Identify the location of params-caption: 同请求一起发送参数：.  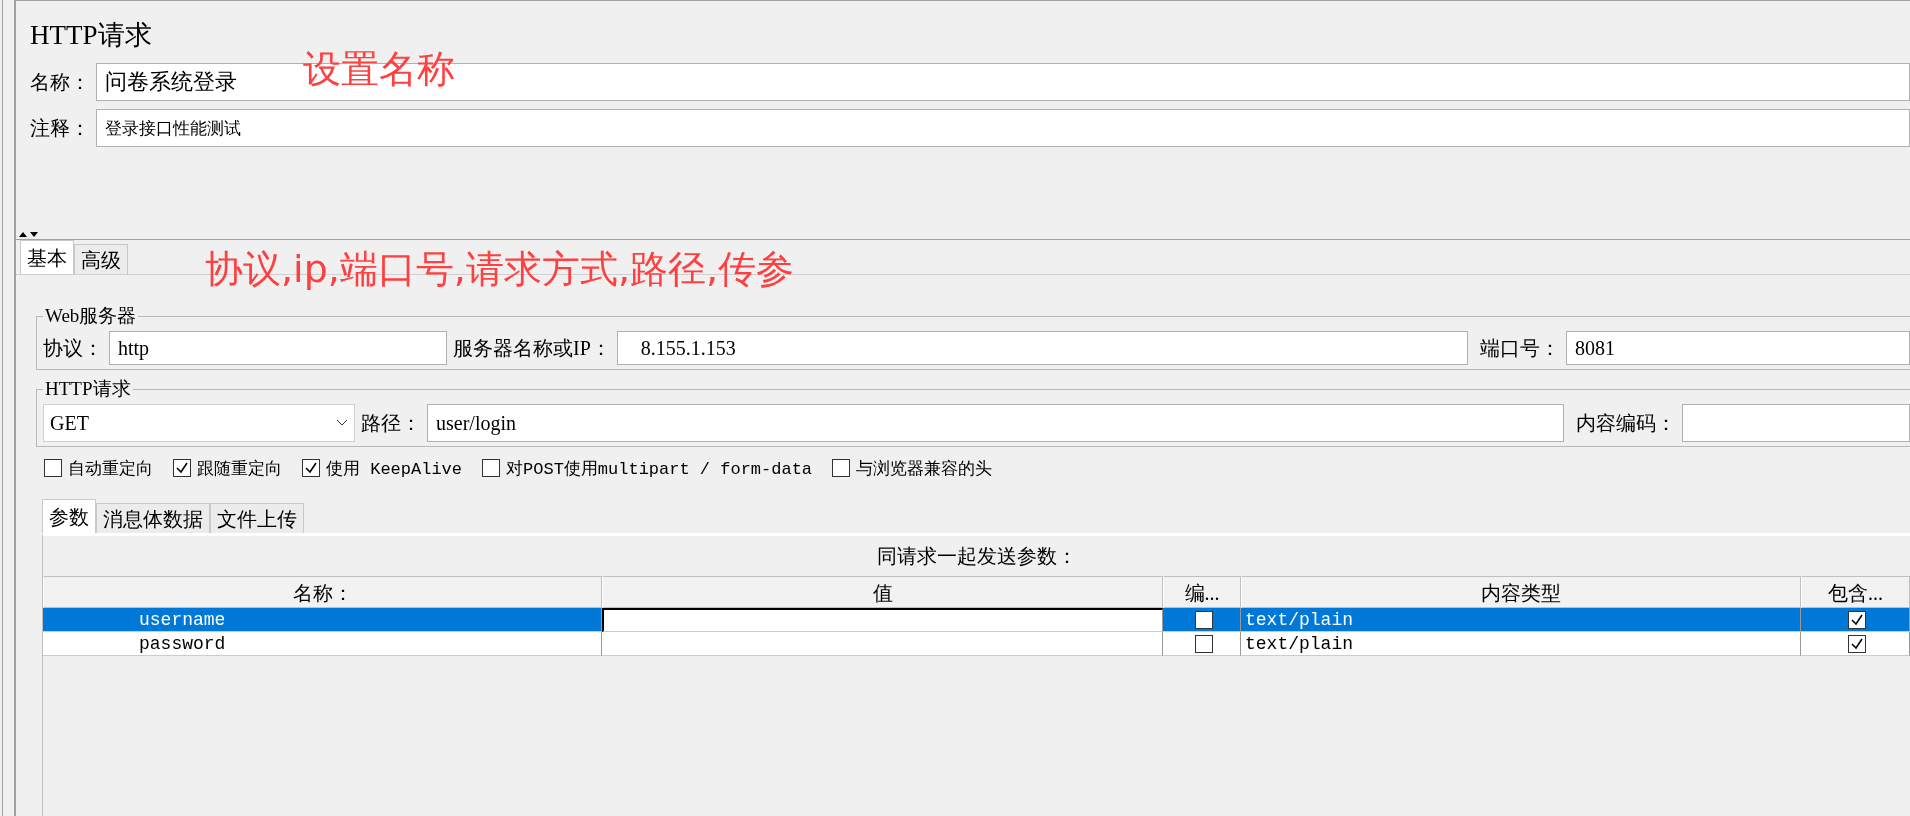
(976, 556).